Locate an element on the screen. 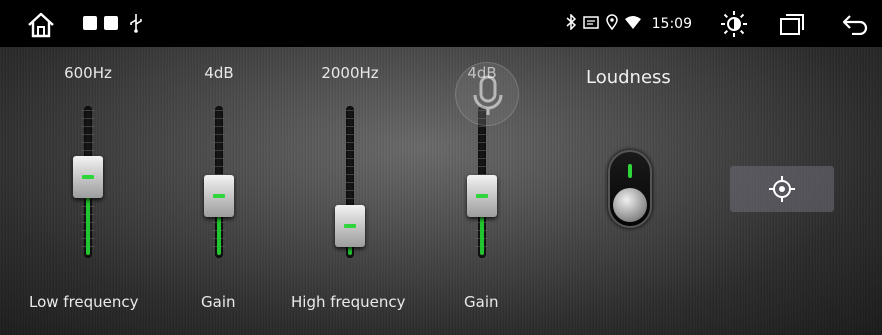 This screenshot has height=335, width=882. high-gain-slider is located at coordinates (482, 182).